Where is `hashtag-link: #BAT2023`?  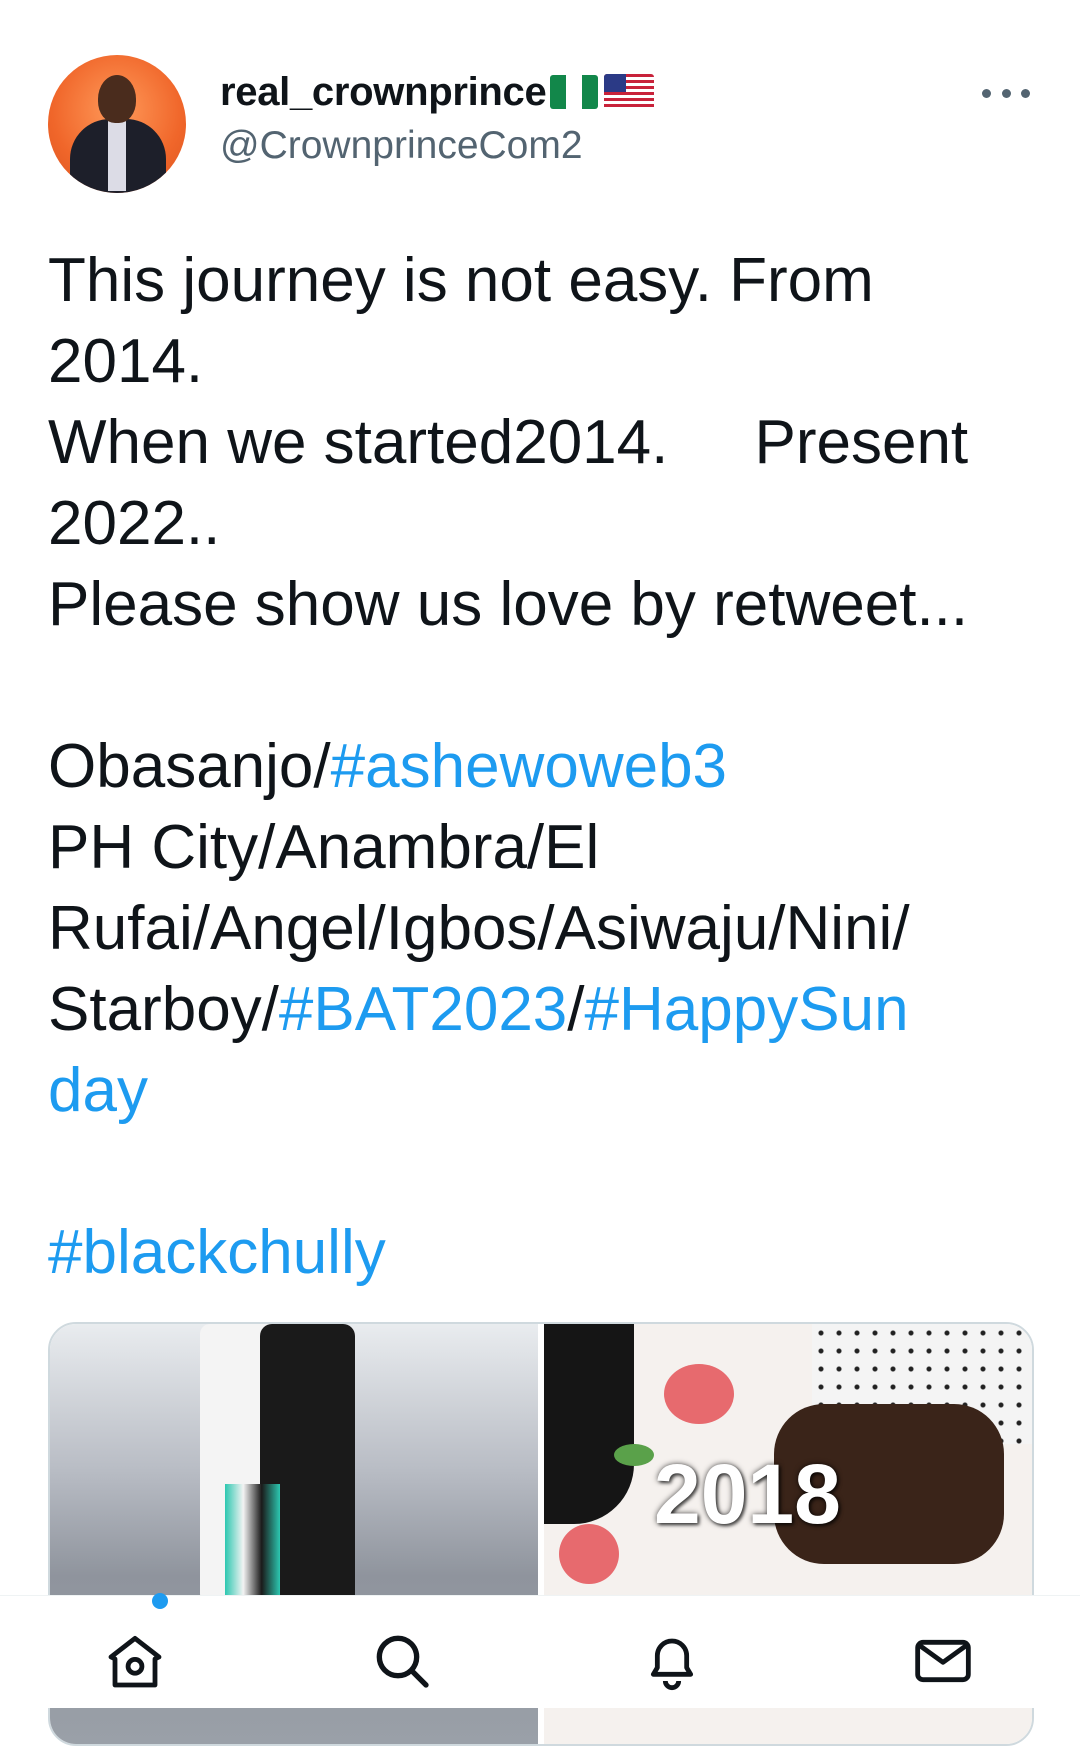
hashtag-link: #BAT2023 is located at coordinates (423, 1009).